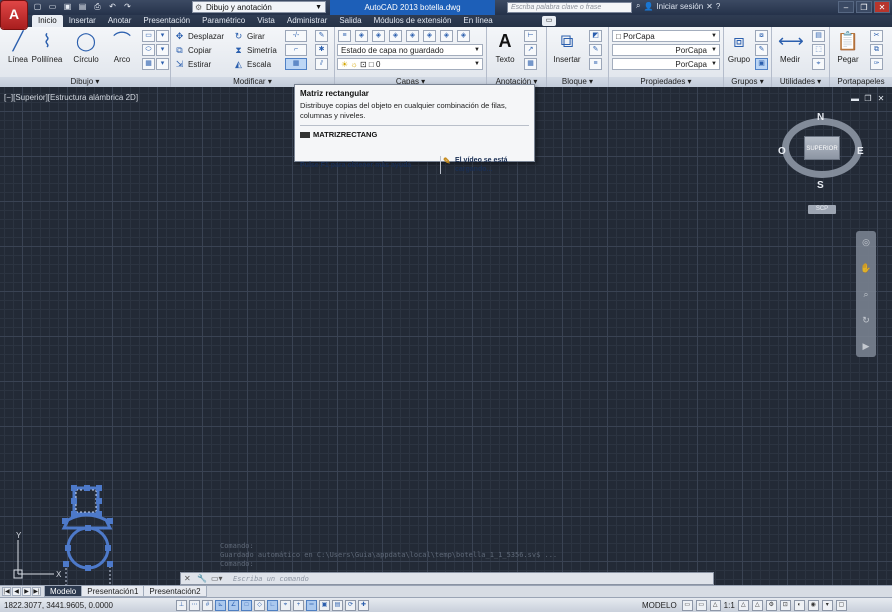  I want to click on panel-title-propiedades: Propiedades ▾, so click(666, 82).